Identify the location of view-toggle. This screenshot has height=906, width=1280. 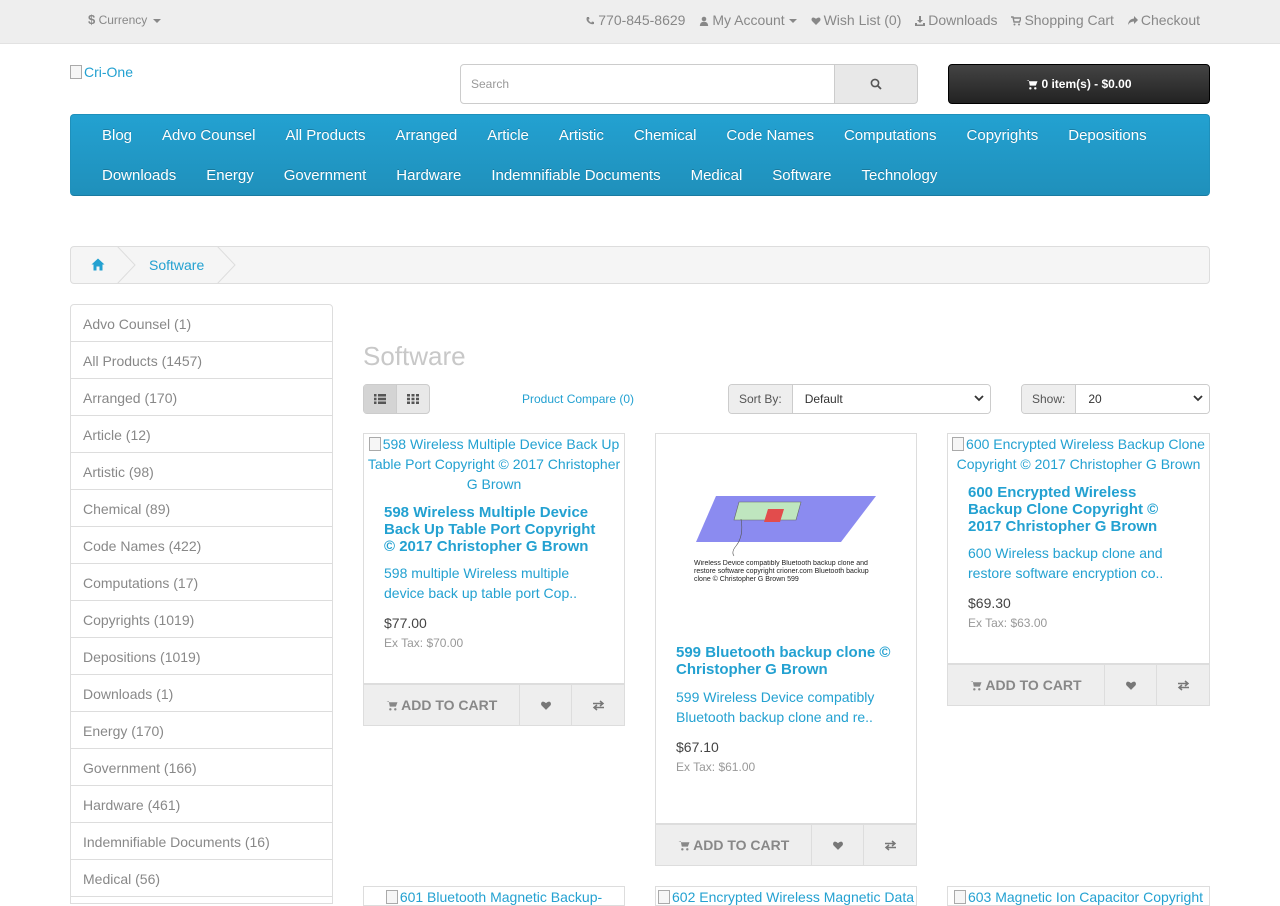
(396, 399).